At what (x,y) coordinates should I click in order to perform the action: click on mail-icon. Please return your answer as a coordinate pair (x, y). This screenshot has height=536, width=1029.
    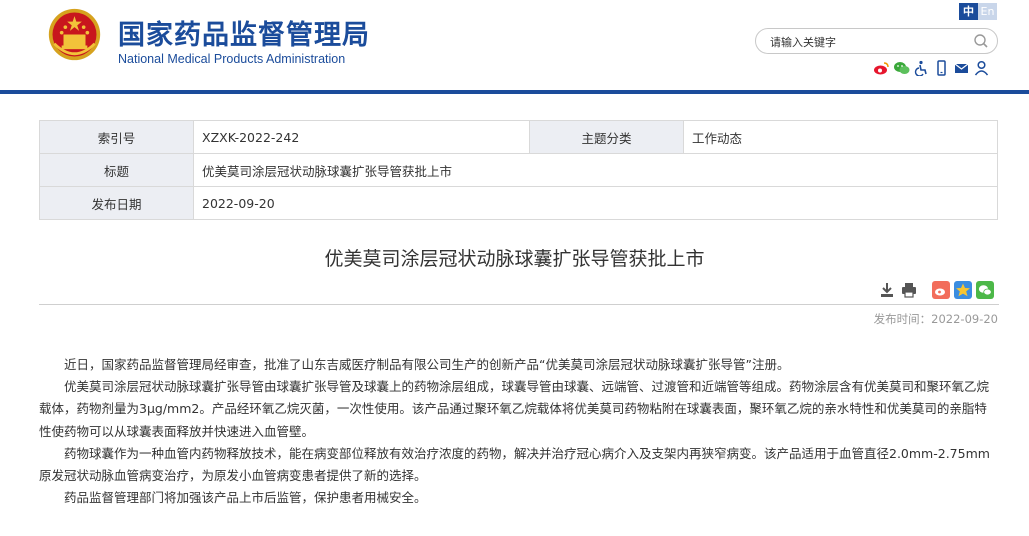
    Looking at the image, I should click on (961, 68).